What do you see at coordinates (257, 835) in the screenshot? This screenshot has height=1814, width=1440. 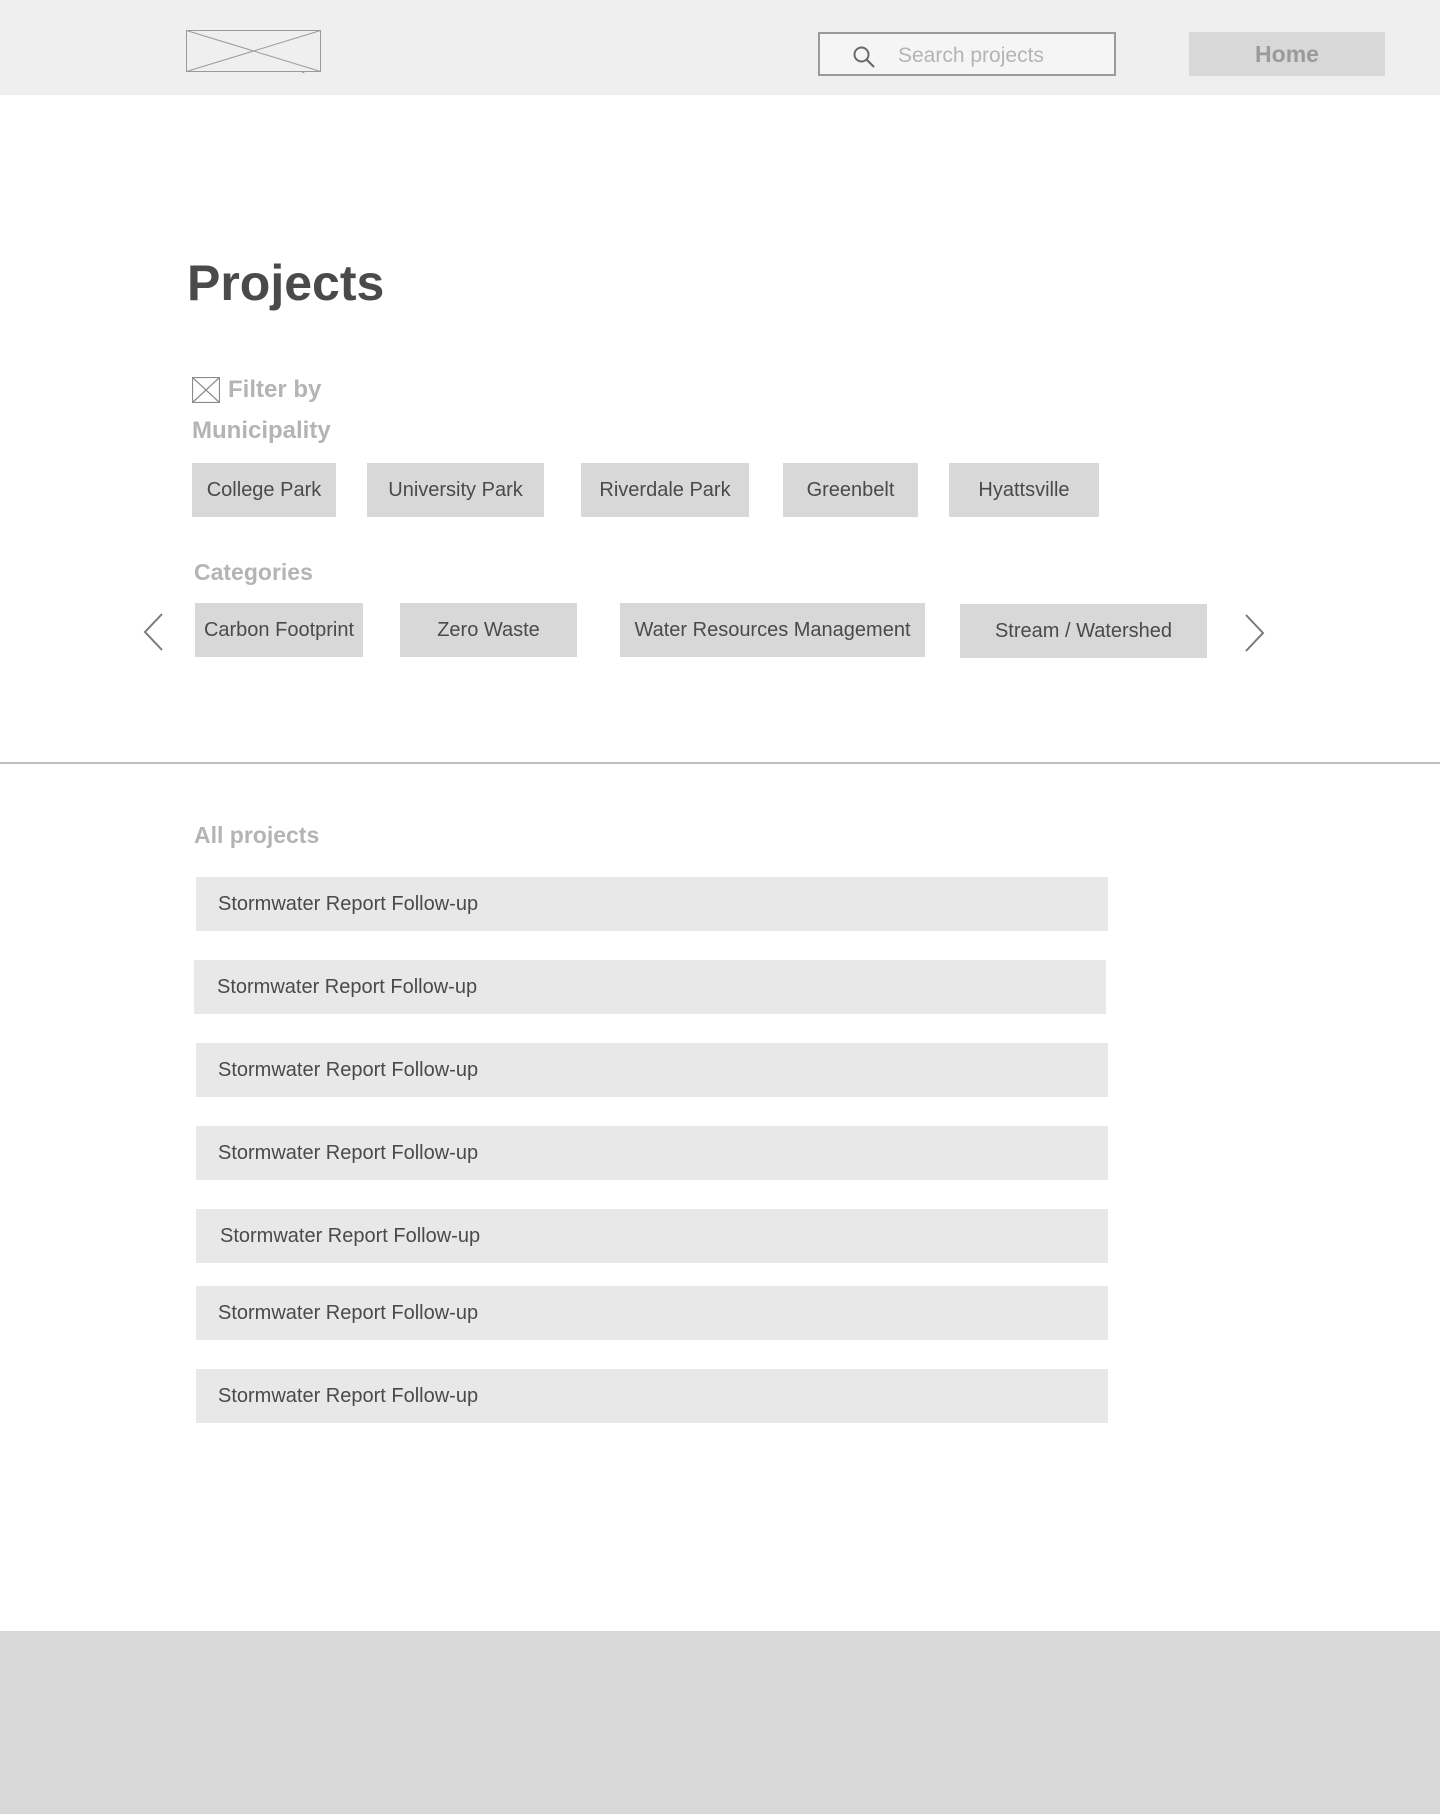 I see `all-projects-label: All projects` at bounding box center [257, 835].